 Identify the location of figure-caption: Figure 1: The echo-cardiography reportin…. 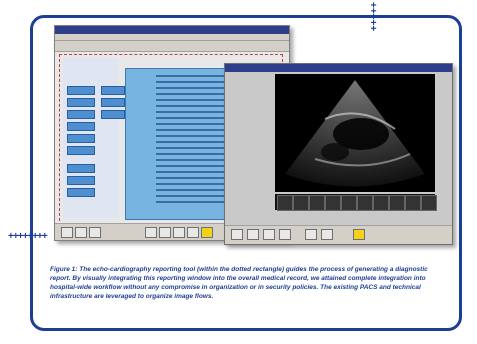
(239, 283).